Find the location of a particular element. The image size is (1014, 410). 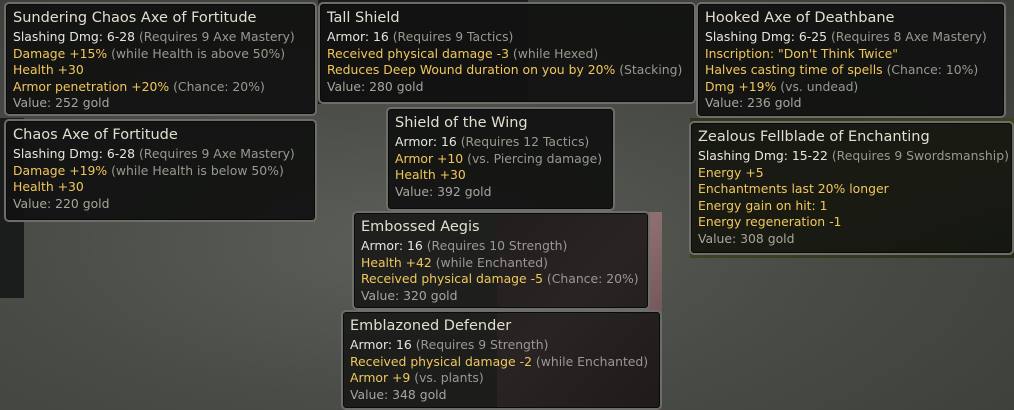

stat-text: Damage +19% is located at coordinates (62, 170).